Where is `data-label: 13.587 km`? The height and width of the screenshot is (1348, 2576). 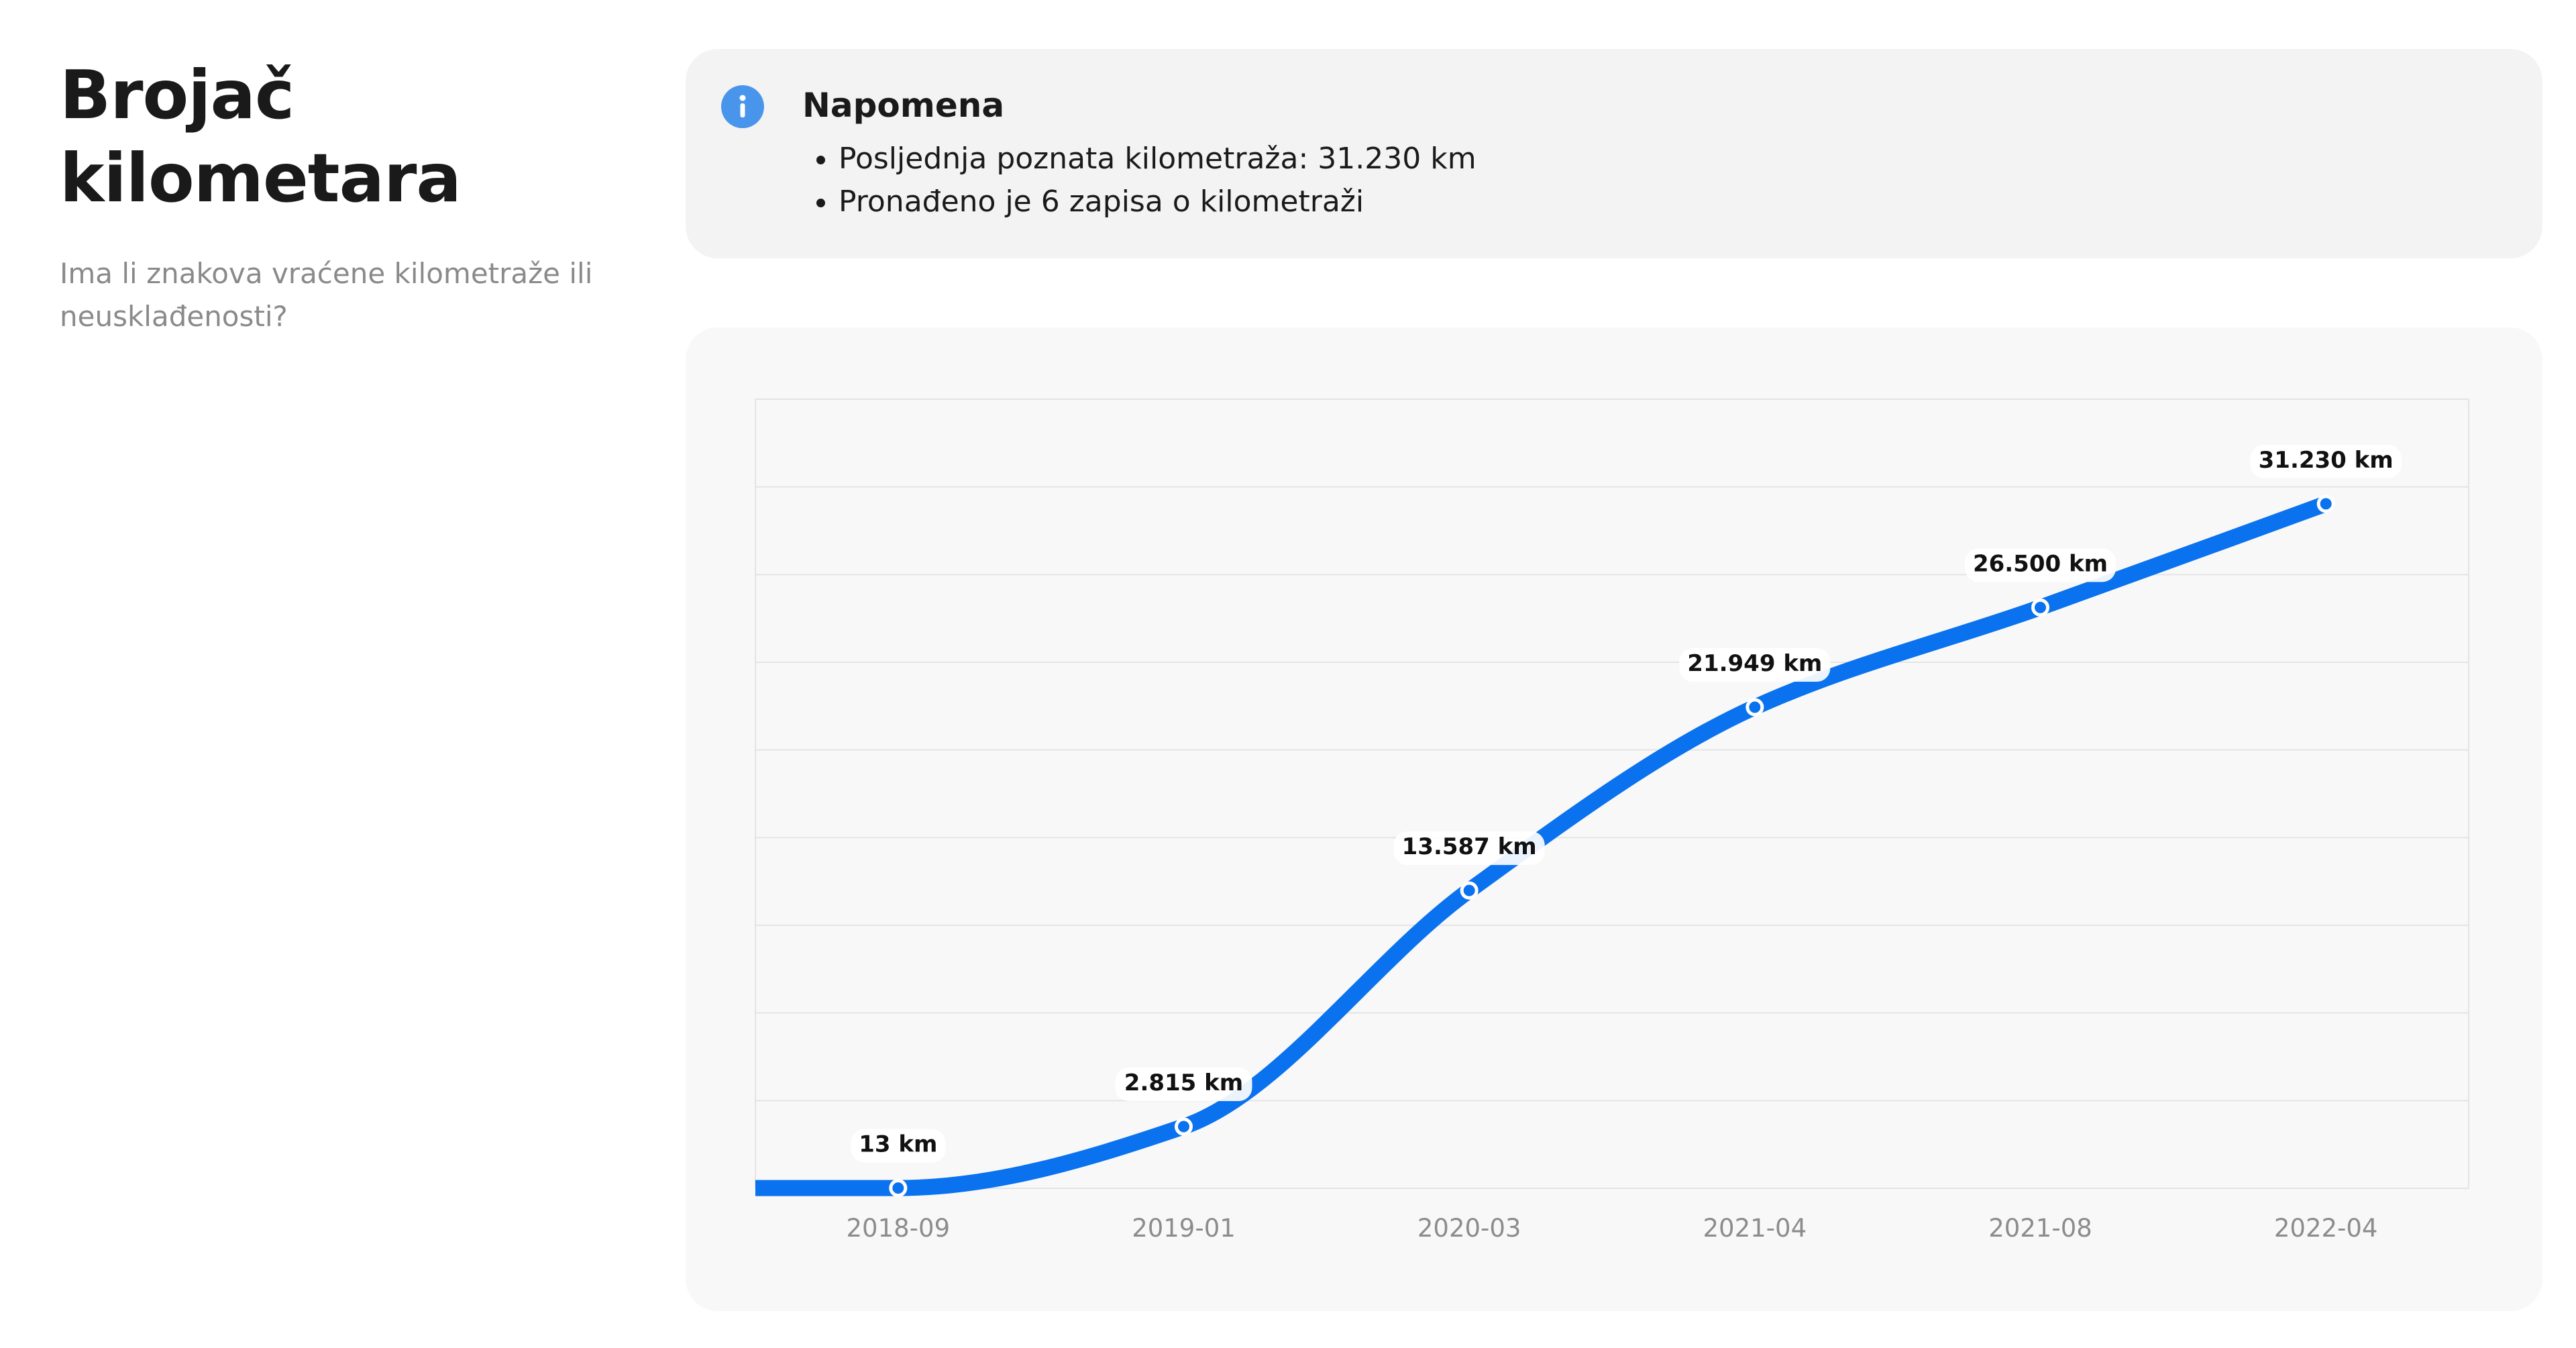 data-label: 13.587 km is located at coordinates (1469, 847).